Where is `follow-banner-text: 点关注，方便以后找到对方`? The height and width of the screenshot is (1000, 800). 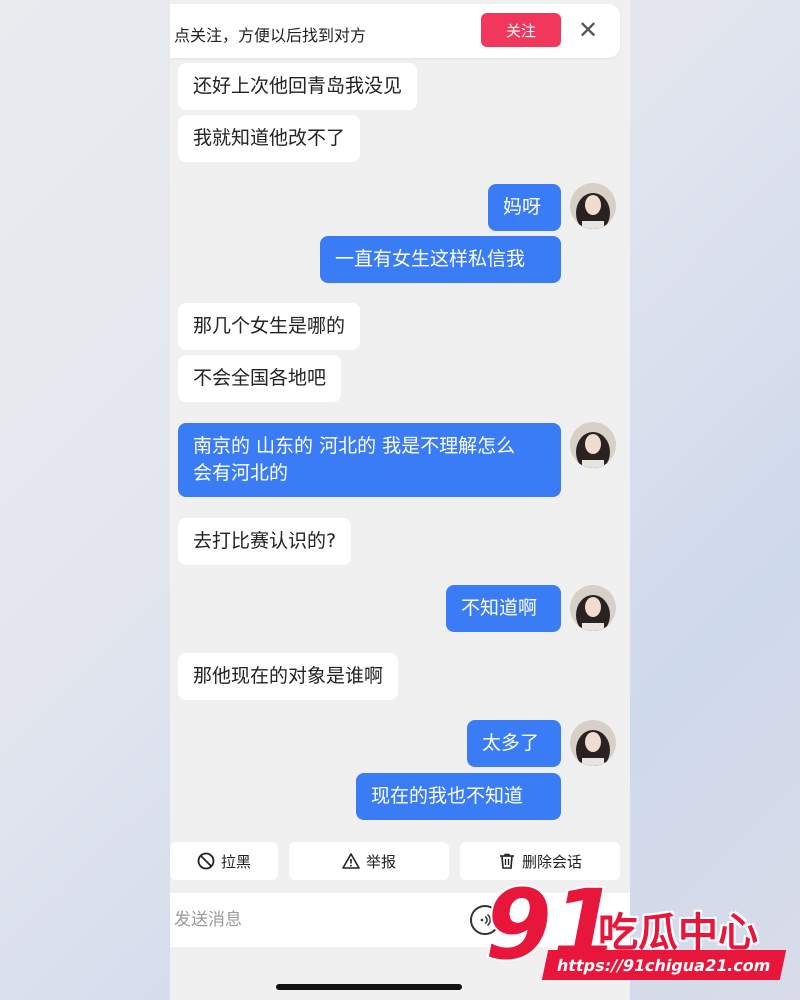
follow-banner-text: 点关注，方便以后找到对方 is located at coordinates (270, 35).